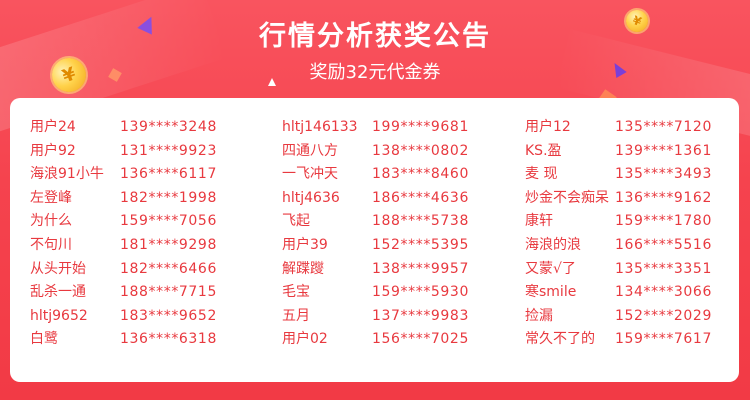  I want to click on winner-phone: 138****0802, so click(420, 150).